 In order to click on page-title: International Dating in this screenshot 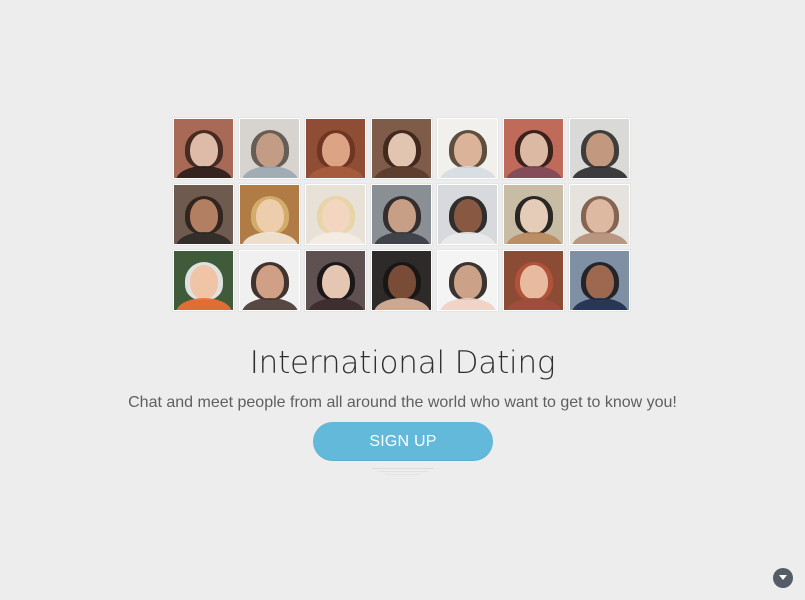, I will do `click(402, 362)`.